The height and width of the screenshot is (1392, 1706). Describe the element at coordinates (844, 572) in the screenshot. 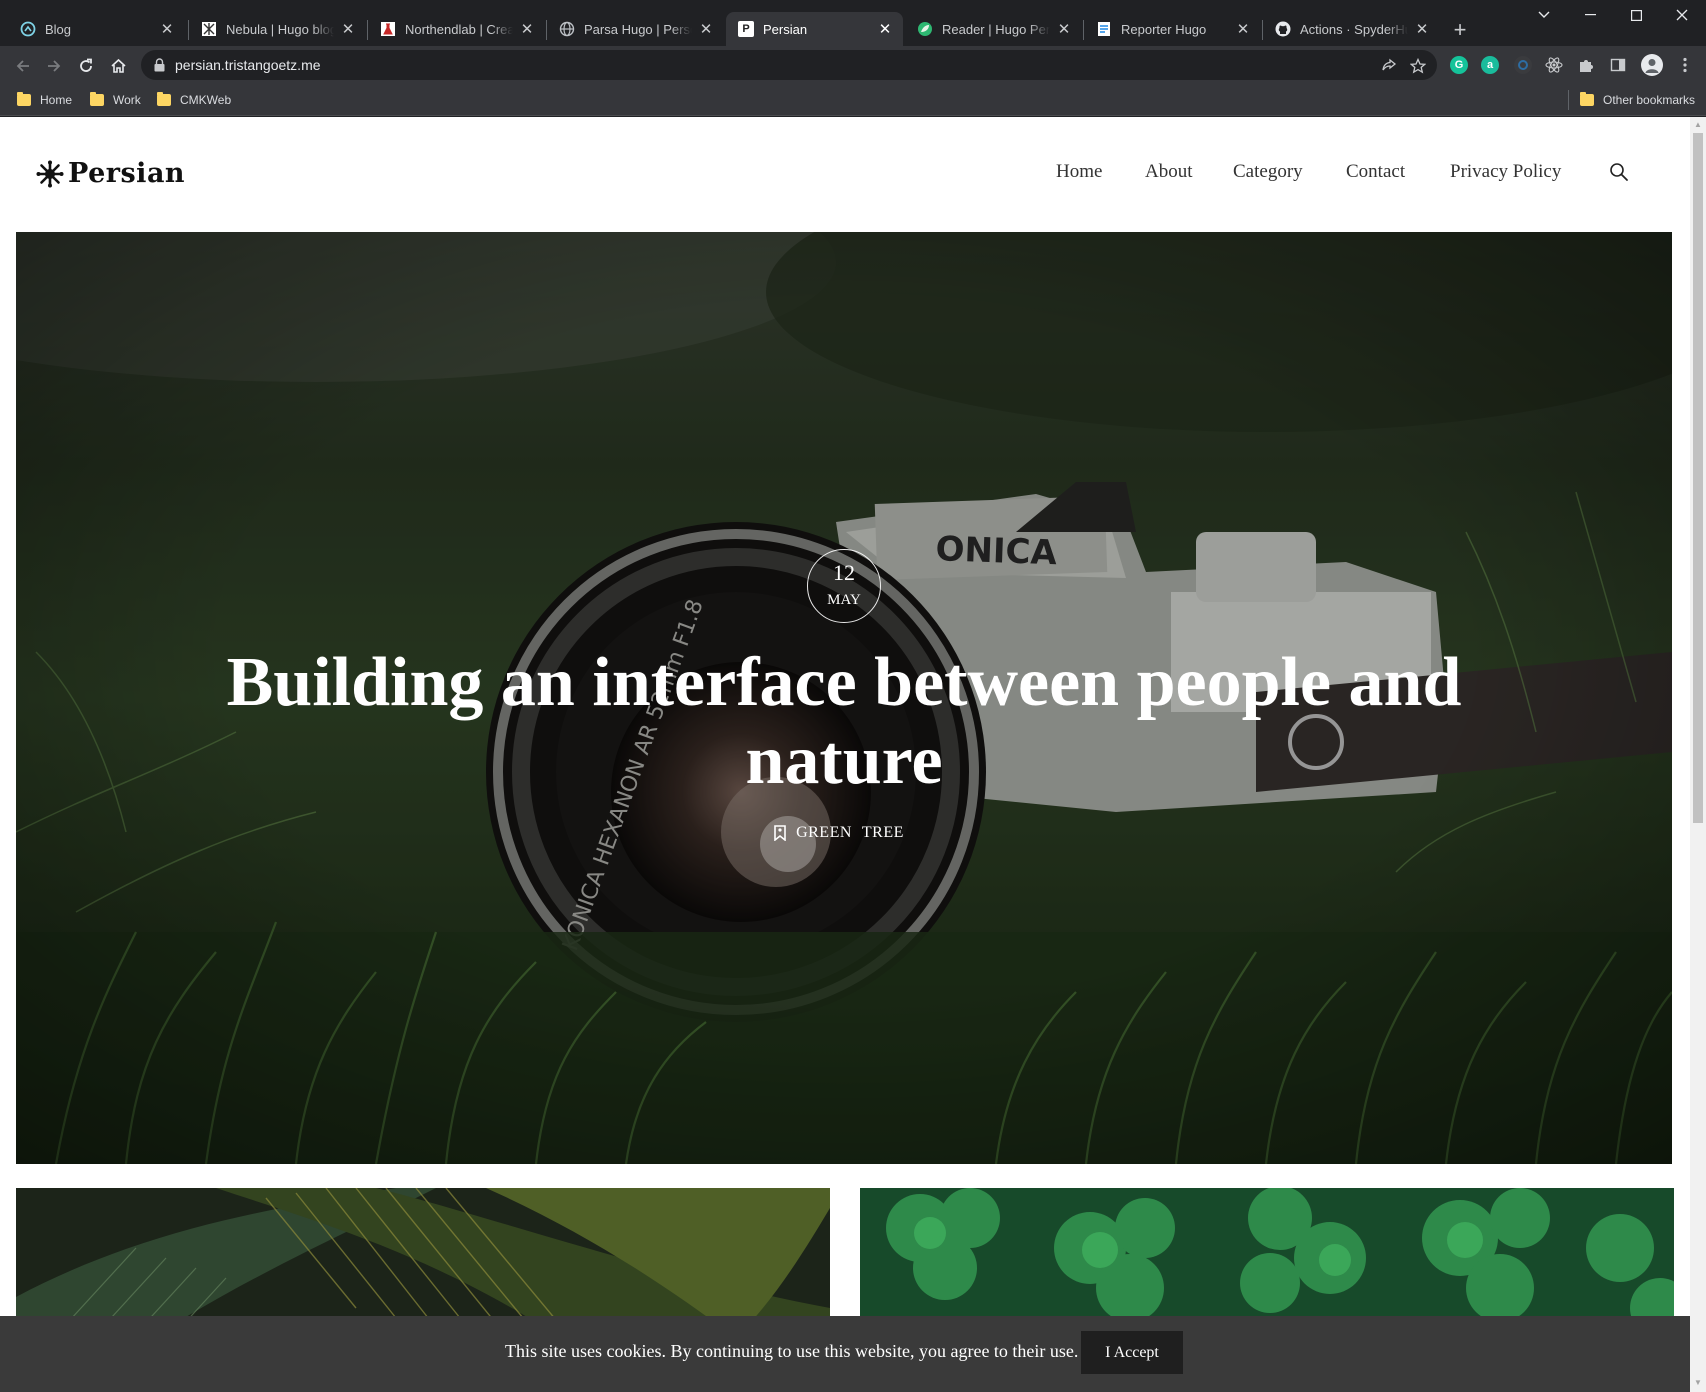

I see `post-day: 12` at that location.